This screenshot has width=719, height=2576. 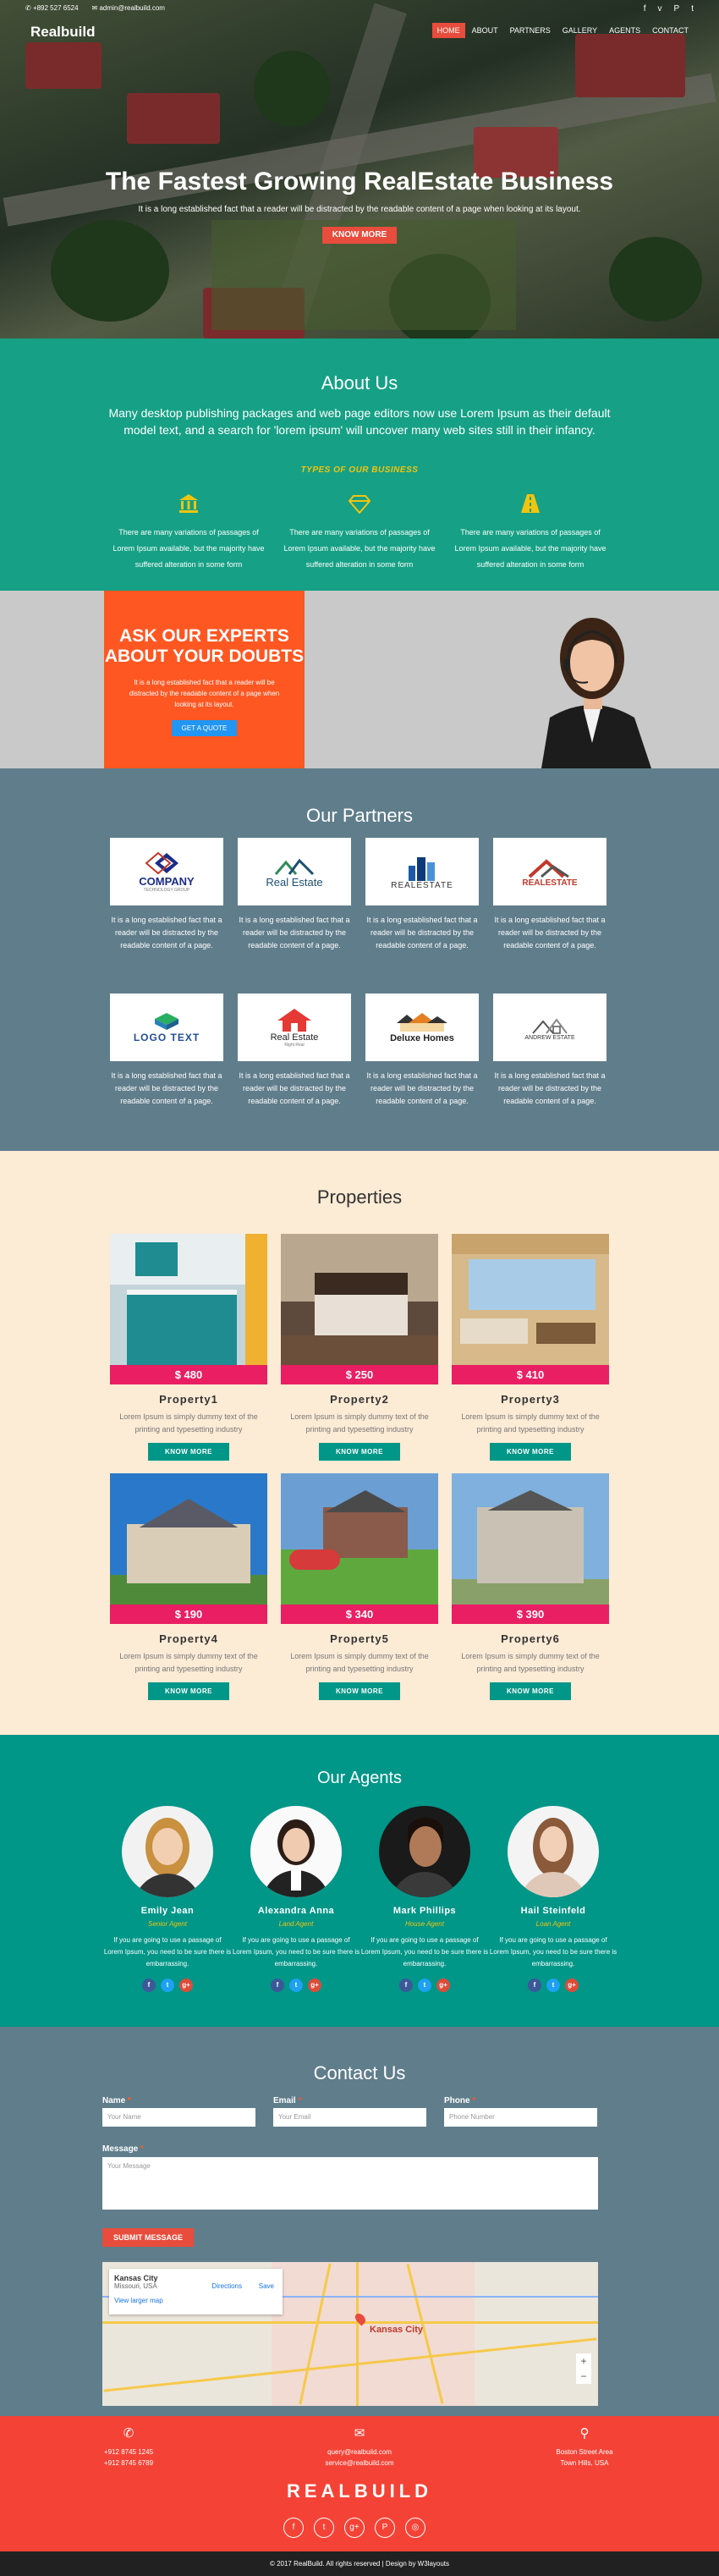 What do you see at coordinates (579, 30) in the screenshot?
I see `nav-gallery: GALLERY` at bounding box center [579, 30].